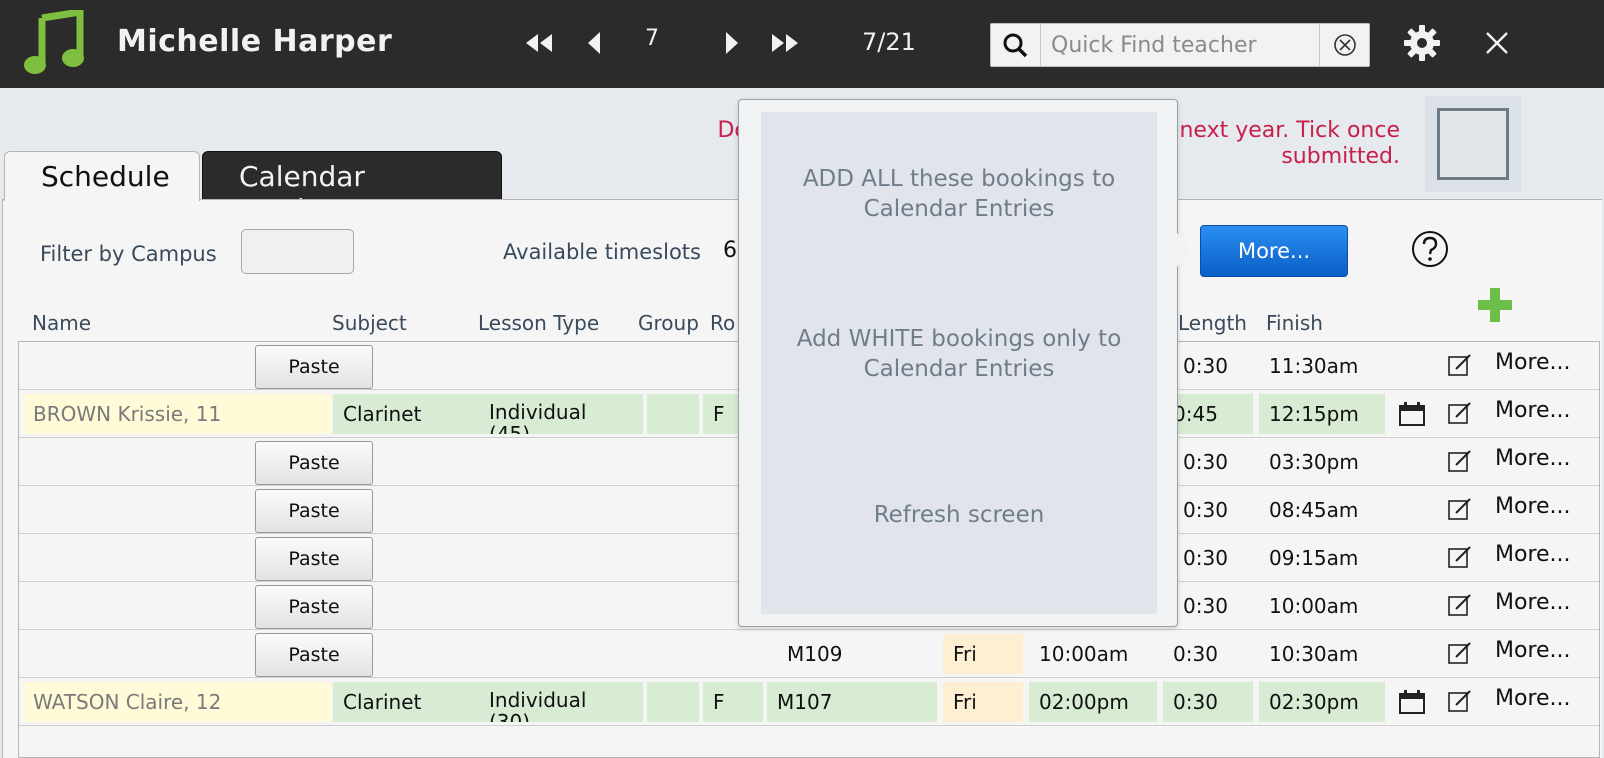 This screenshot has height=758, width=1604. I want to click on code-cell: F, so click(733, 702).